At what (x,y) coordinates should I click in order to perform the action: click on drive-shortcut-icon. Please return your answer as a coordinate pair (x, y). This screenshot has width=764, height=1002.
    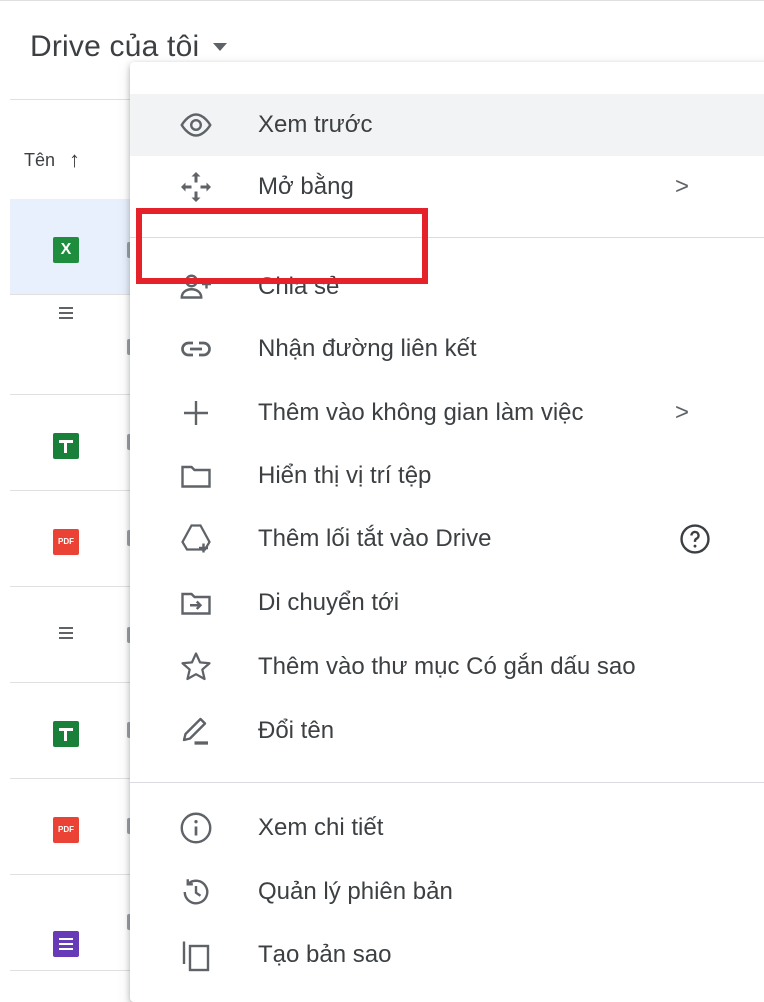
    Looking at the image, I should click on (196, 539).